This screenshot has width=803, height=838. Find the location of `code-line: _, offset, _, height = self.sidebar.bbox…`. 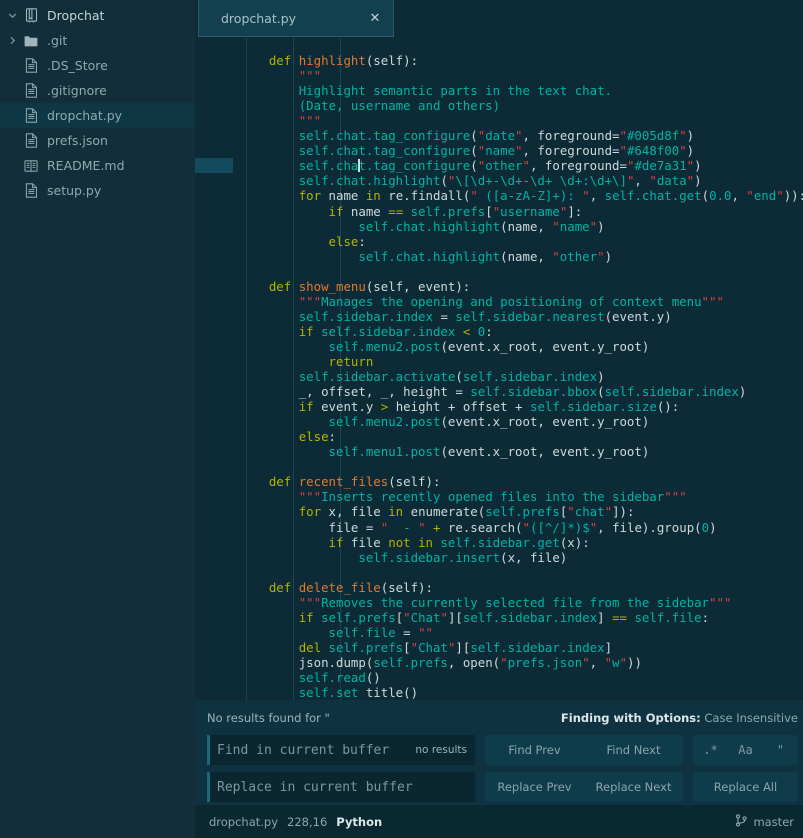

code-line: _, offset, _, height = self.sidebar.bbox… is located at coordinates (499, 391).